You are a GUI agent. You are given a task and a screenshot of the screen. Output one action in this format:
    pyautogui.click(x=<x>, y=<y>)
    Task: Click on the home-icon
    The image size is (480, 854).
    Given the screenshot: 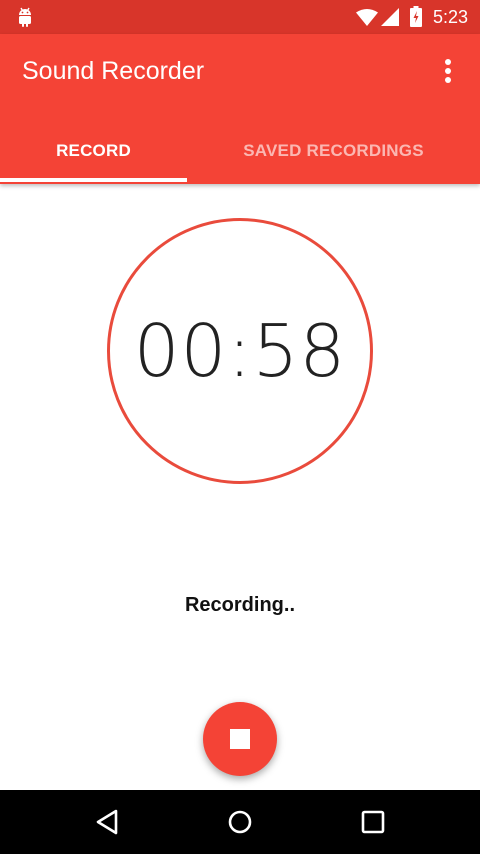 What is the action you would take?
    pyautogui.click(x=240, y=822)
    